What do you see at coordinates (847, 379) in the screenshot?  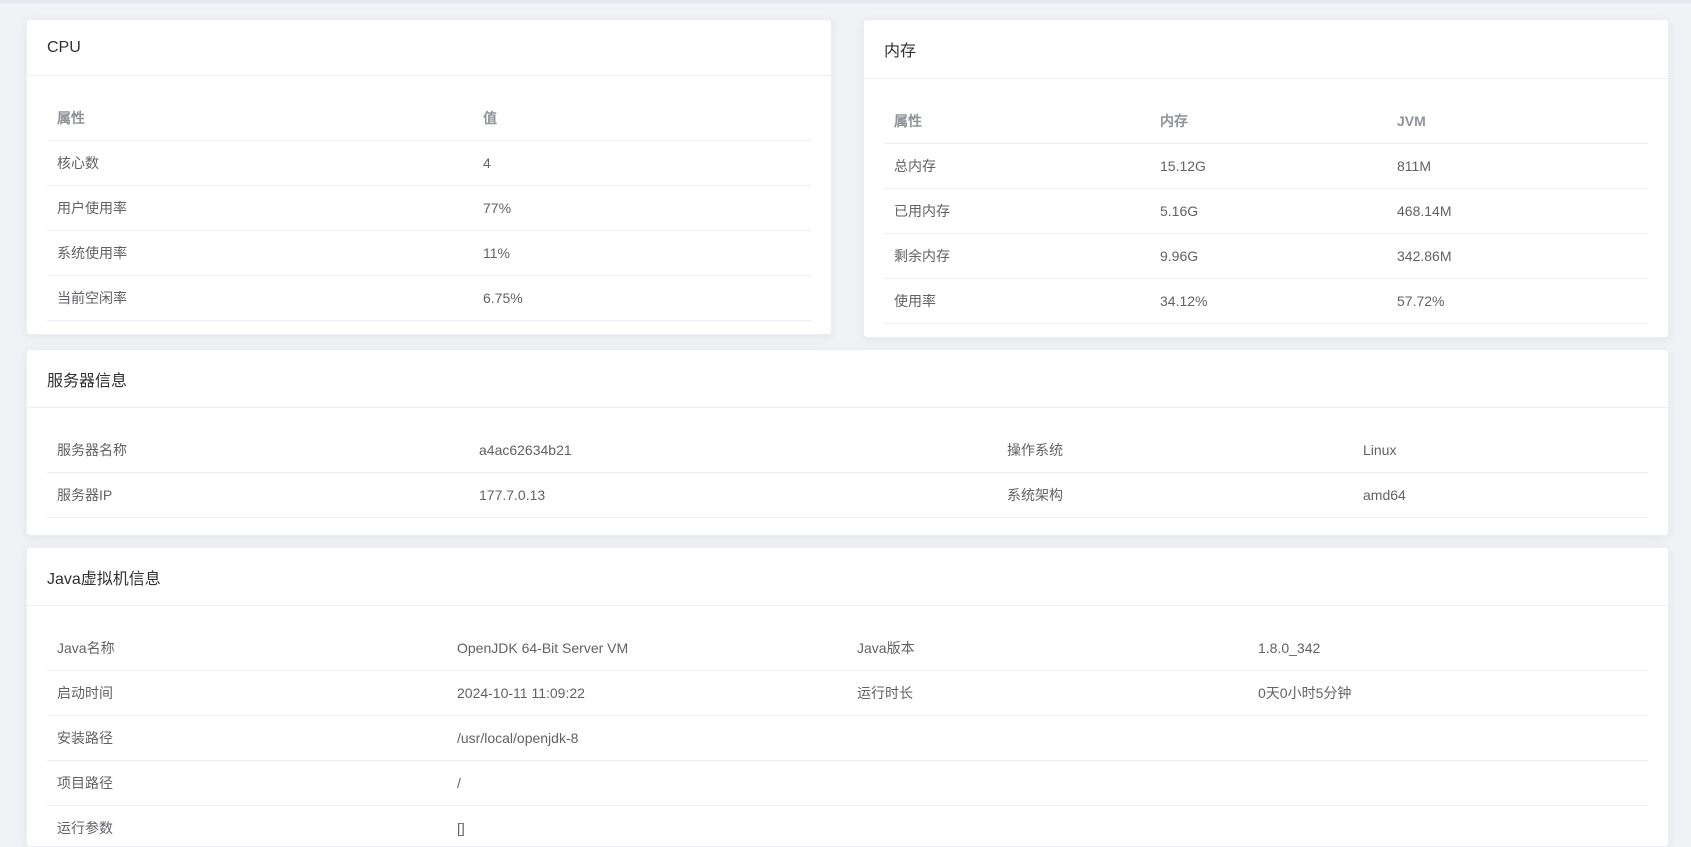 I see `server-info-card-header: 服务器信息` at bounding box center [847, 379].